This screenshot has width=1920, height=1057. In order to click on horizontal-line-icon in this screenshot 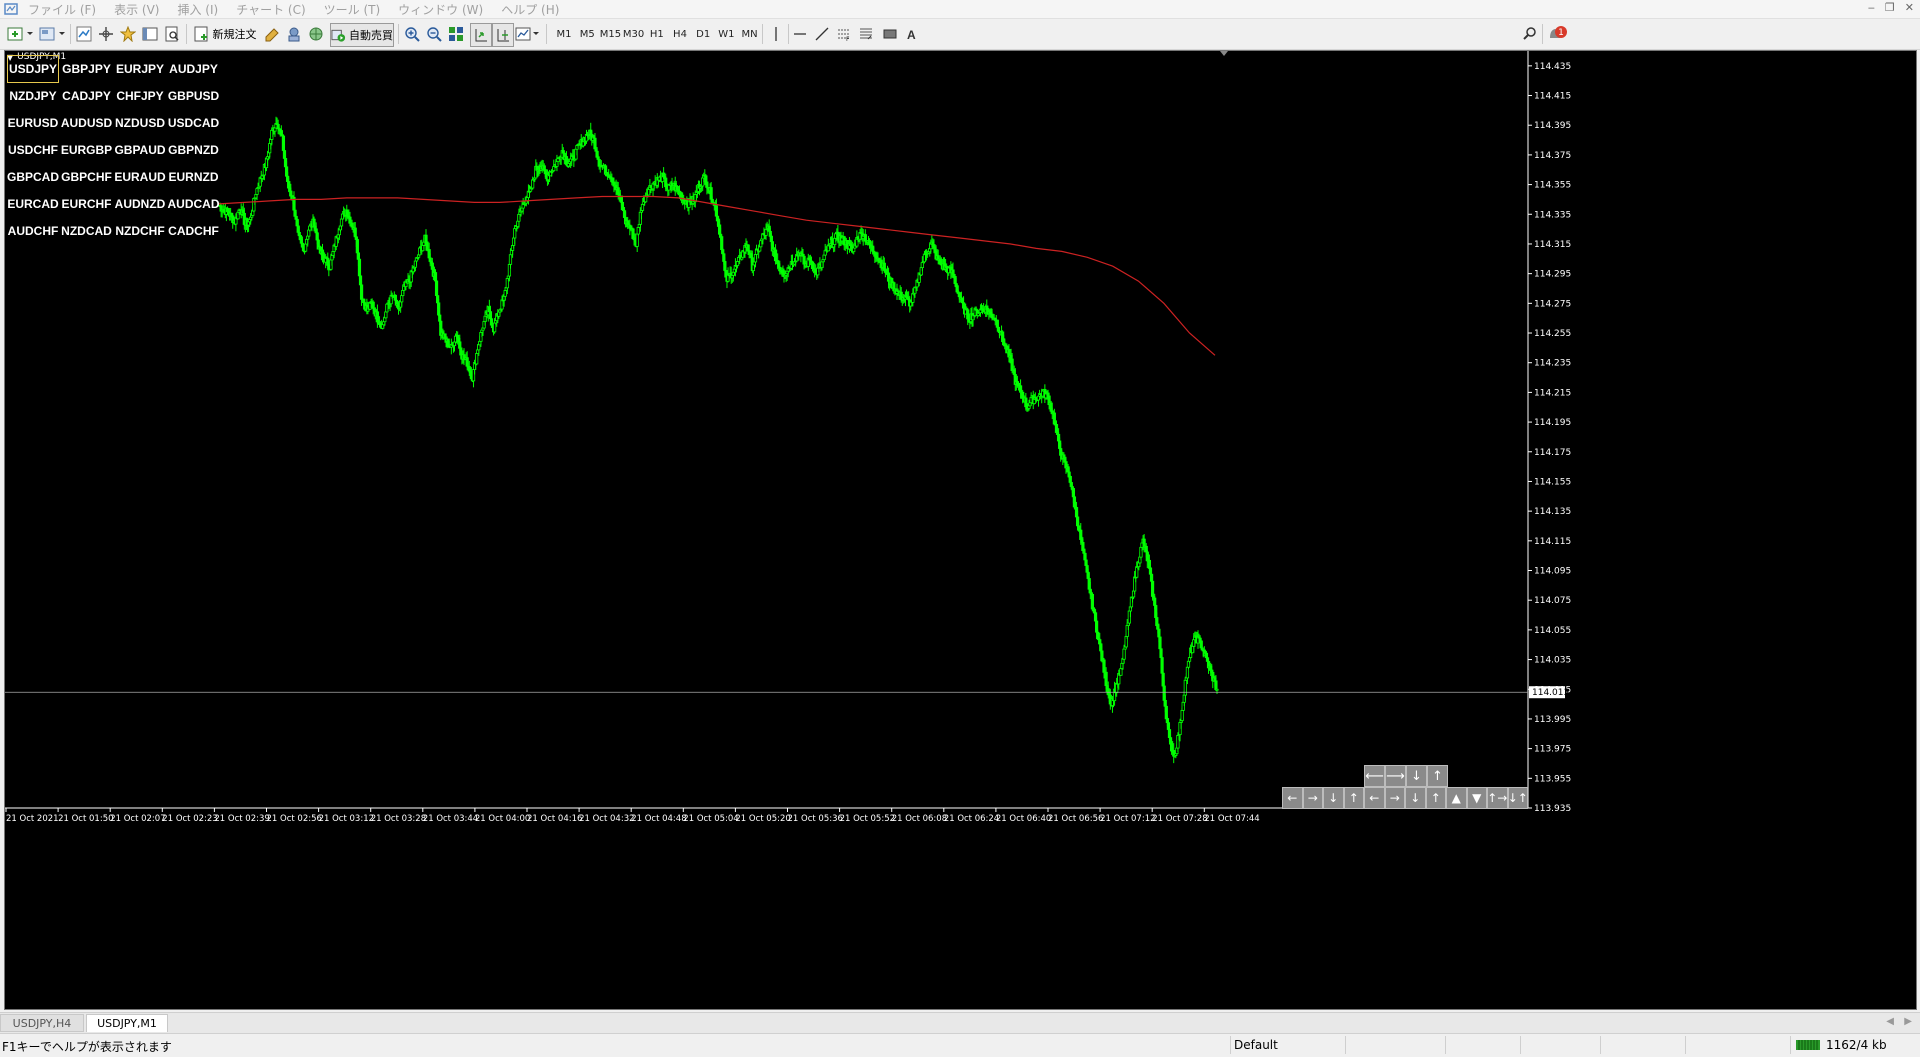, I will do `click(800, 34)`.